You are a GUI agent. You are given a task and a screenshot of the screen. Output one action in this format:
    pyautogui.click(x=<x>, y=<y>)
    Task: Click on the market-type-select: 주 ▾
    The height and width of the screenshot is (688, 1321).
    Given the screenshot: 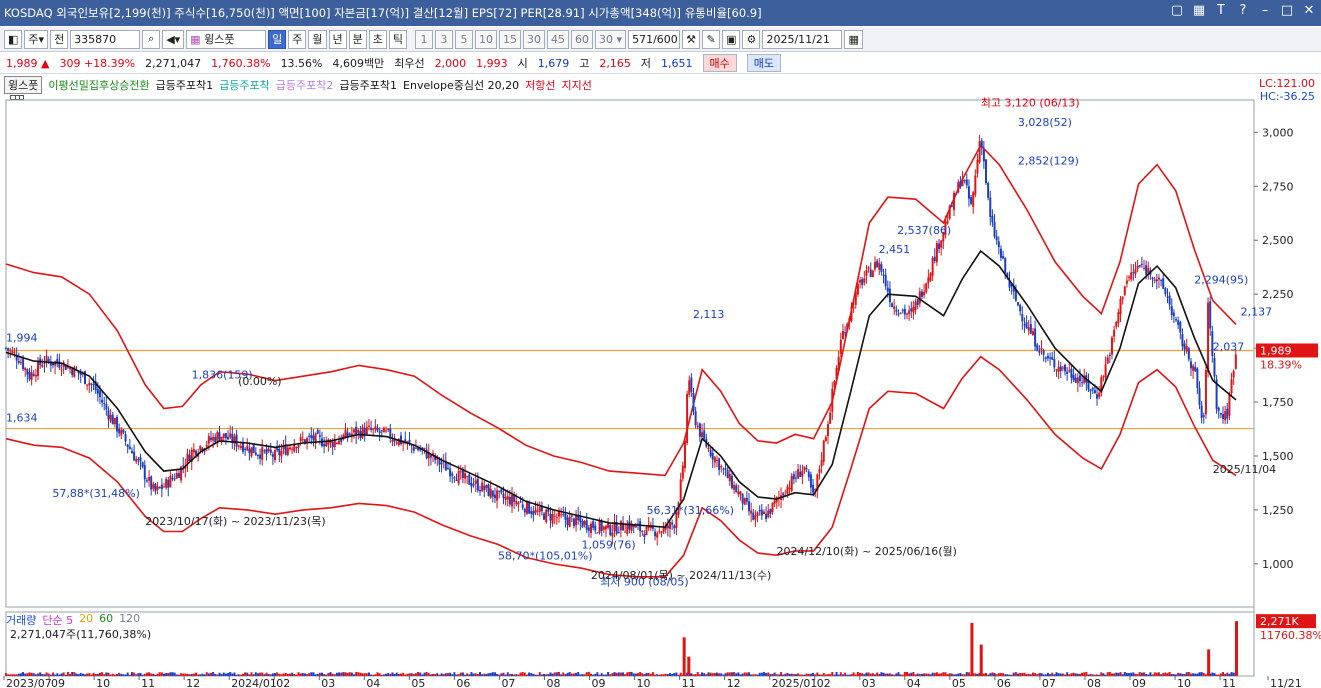 What is the action you would take?
    pyautogui.click(x=36, y=39)
    